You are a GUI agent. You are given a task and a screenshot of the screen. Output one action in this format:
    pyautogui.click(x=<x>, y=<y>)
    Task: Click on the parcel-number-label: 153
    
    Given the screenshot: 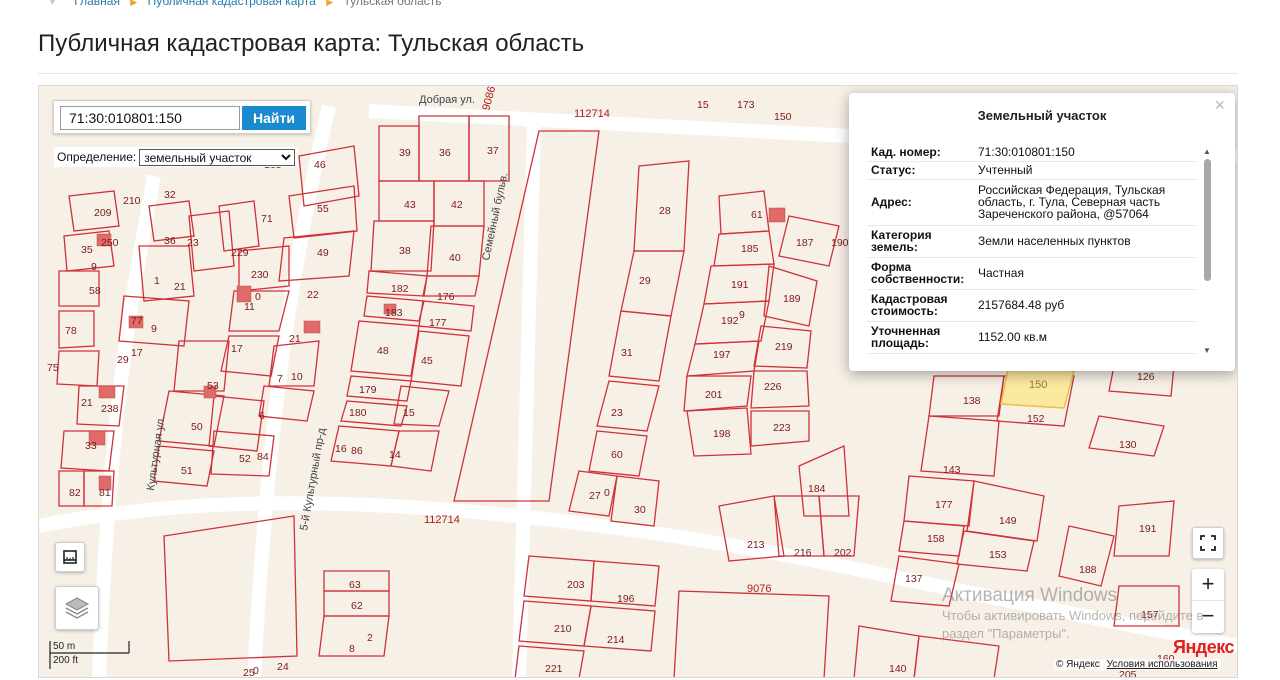 What is the action you would take?
    pyautogui.click(x=998, y=555)
    